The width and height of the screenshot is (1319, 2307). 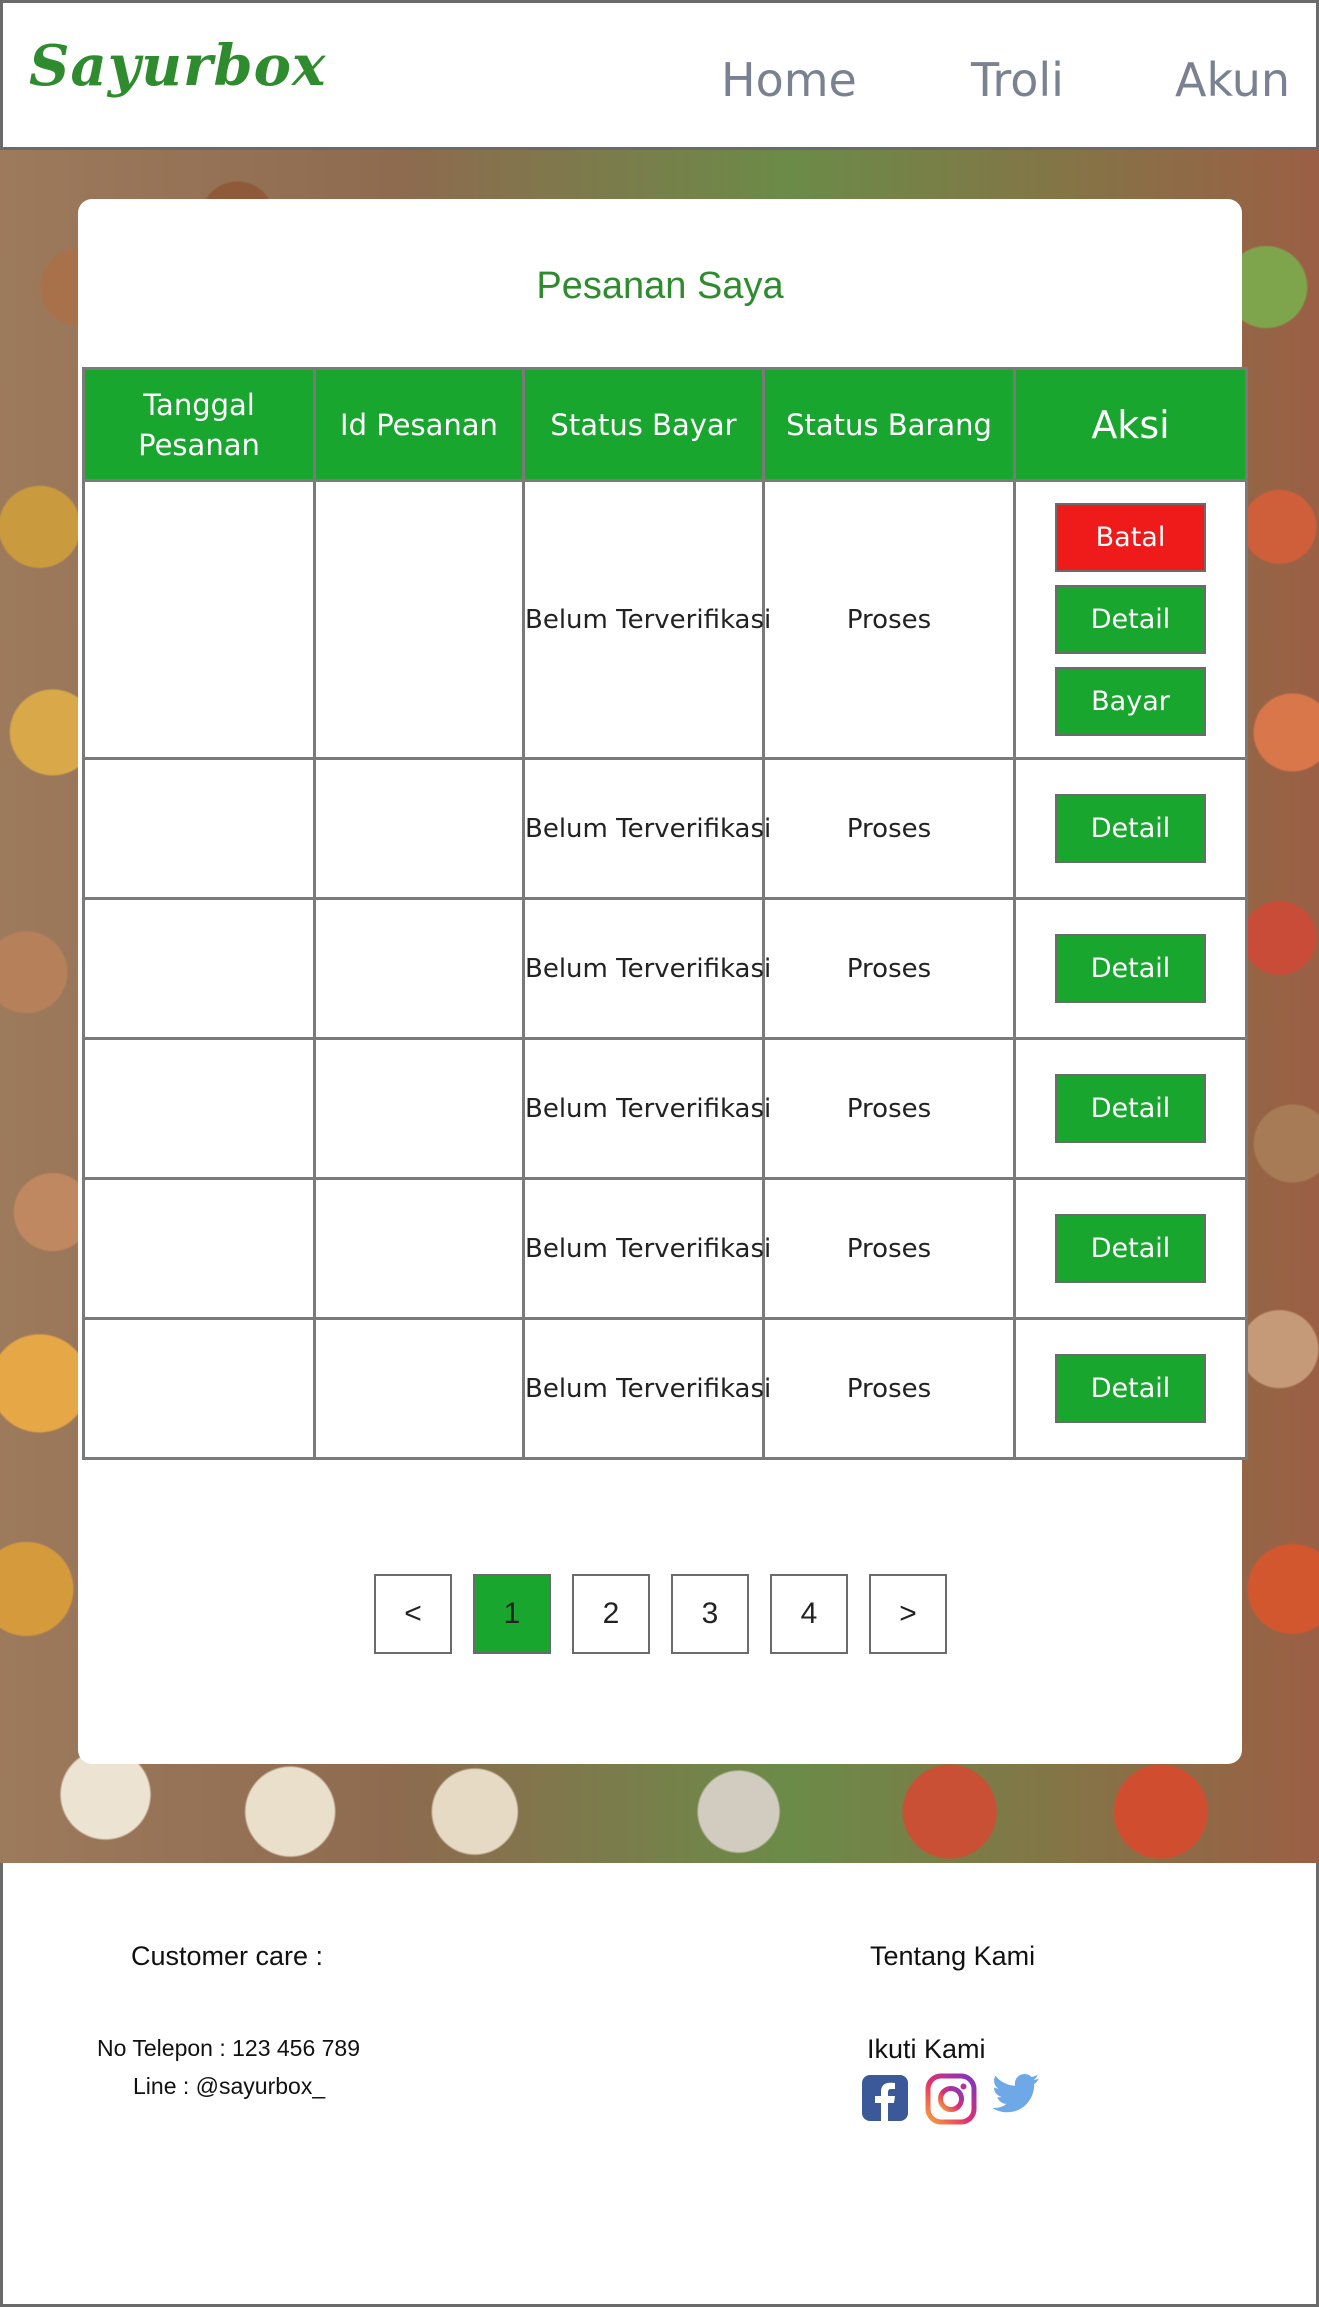 What do you see at coordinates (512, 1614) in the screenshot?
I see `pagination-page-1: 1` at bounding box center [512, 1614].